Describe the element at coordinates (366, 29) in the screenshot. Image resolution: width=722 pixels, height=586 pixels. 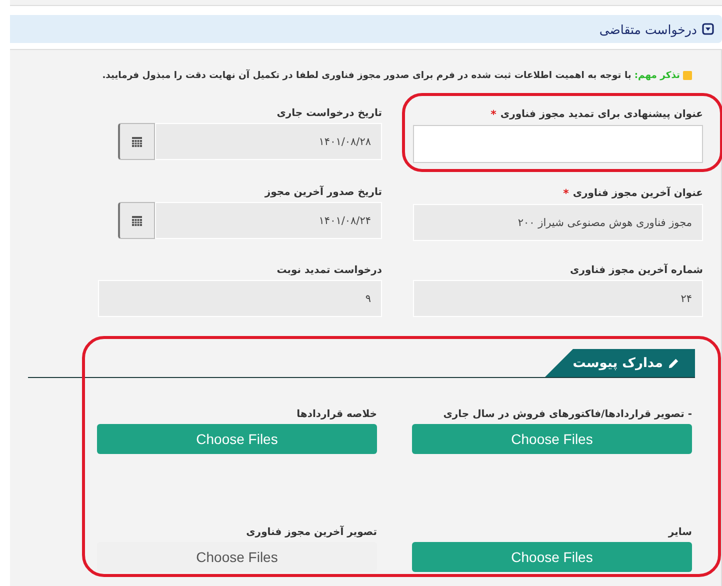
I see `section-header: درخواست متقاضی` at that location.